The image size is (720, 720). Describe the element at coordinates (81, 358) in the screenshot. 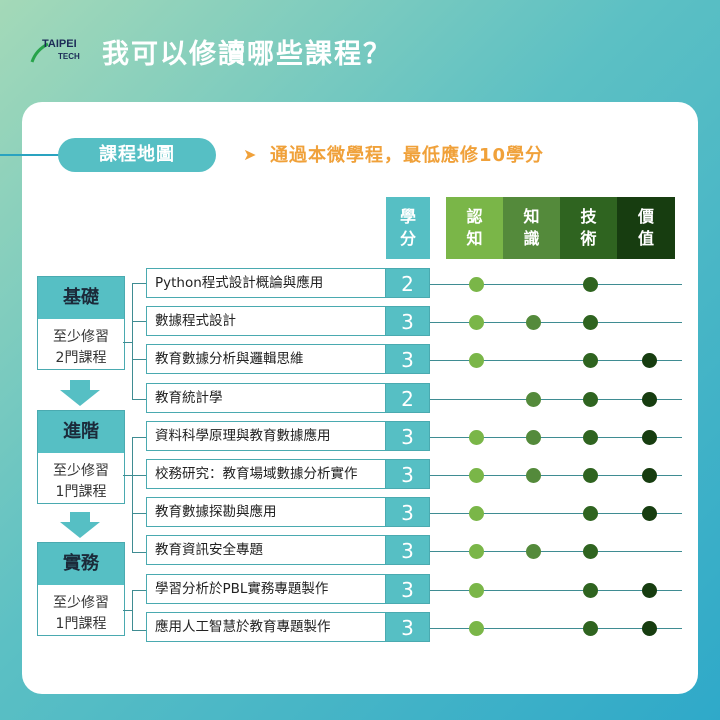

I see `level-basic-req-line2: 2門課程` at that location.